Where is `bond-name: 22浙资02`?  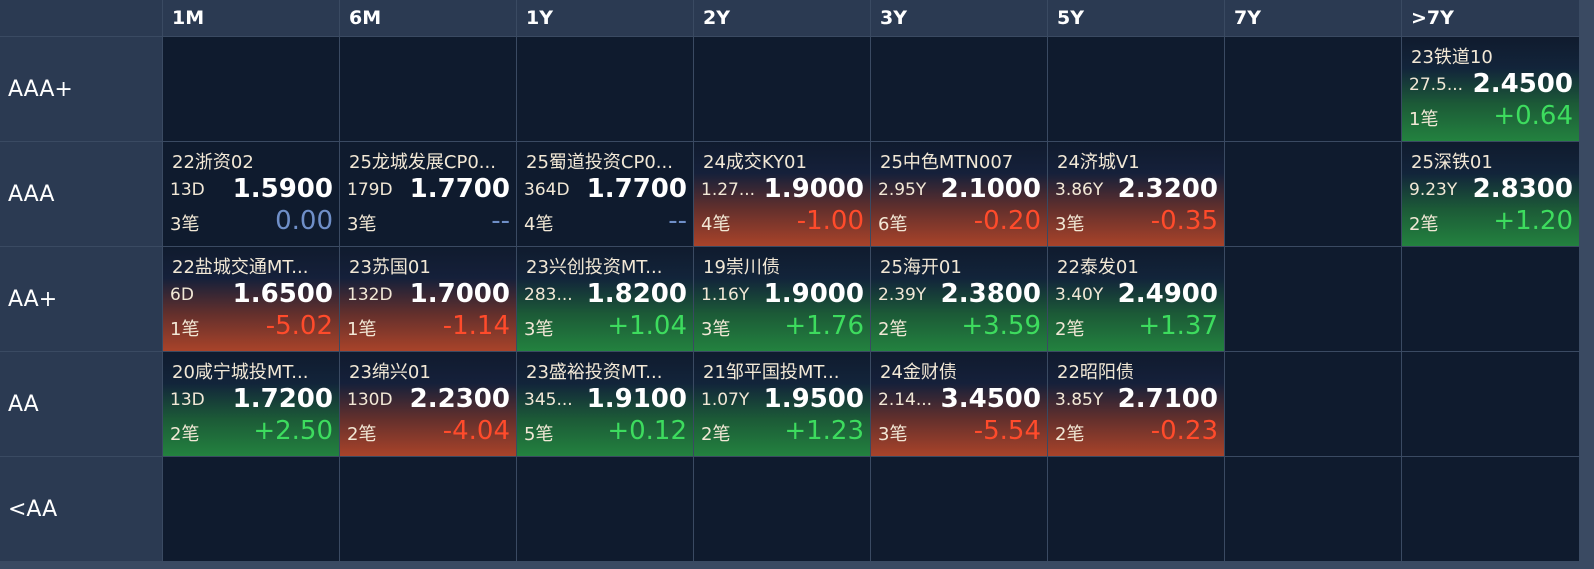 bond-name: 22浙资02 is located at coordinates (213, 162).